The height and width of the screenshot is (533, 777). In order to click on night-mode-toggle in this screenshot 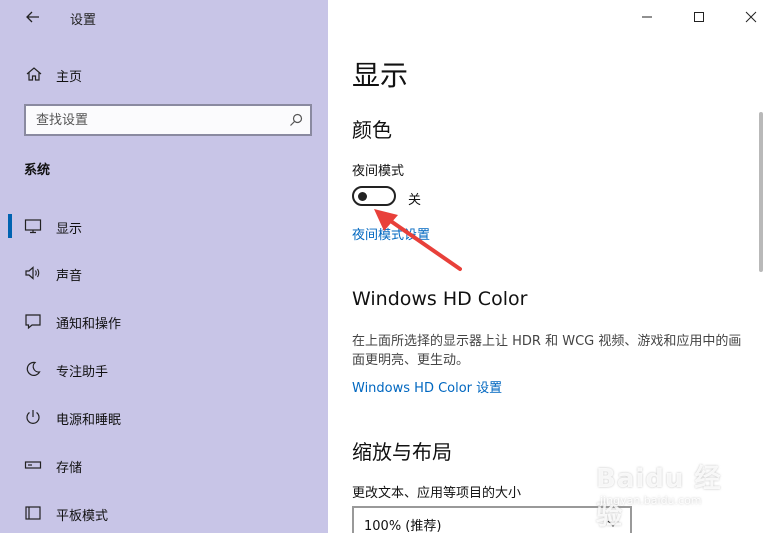, I will do `click(374, 196)`.